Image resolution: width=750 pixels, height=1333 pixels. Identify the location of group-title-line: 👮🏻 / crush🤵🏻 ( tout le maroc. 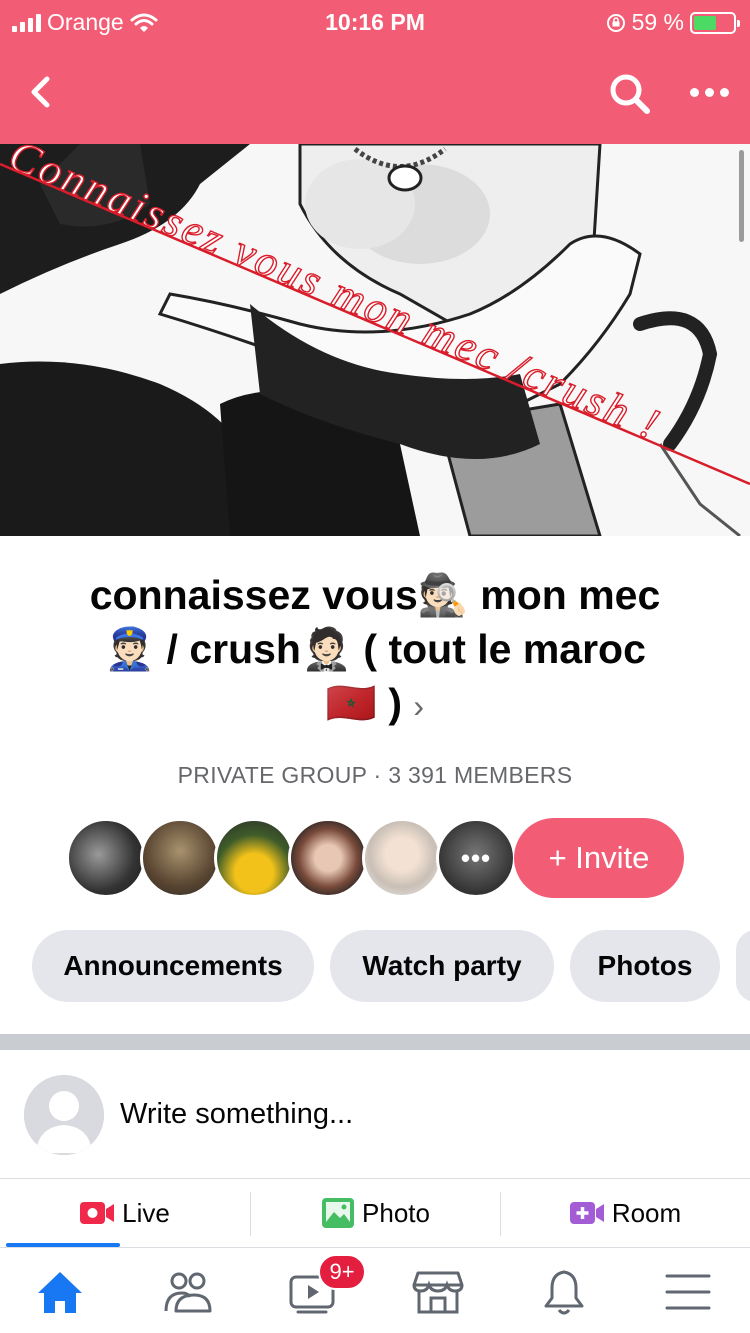
(375, 649).